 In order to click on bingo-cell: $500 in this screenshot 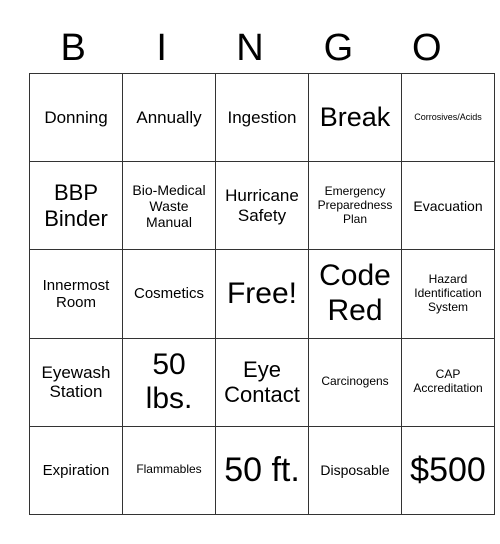, I will do `click(448, 470)`.